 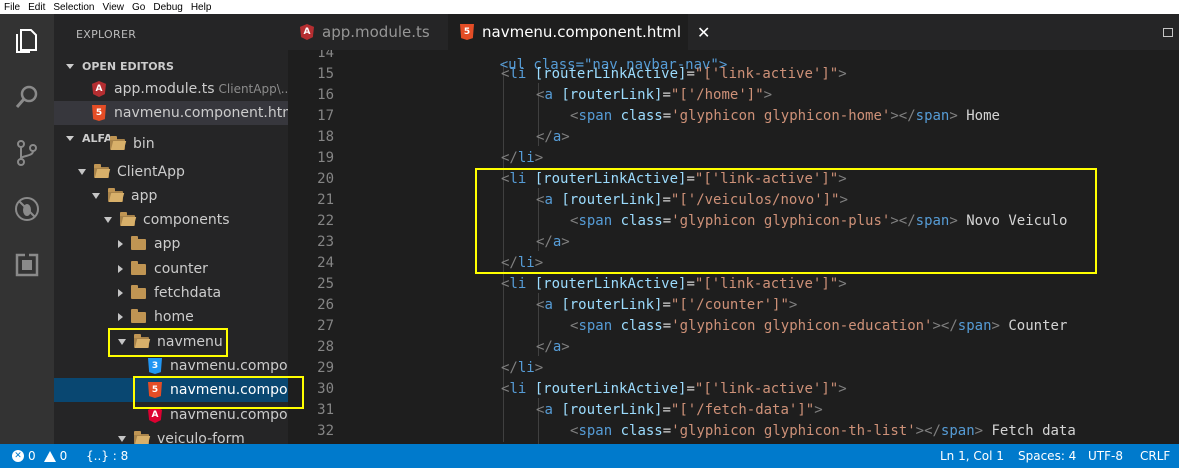 What do you see at coordinates (174, 317) in the screenshot?
I see `tree-item-label: home` at bounding box center [174, 317].